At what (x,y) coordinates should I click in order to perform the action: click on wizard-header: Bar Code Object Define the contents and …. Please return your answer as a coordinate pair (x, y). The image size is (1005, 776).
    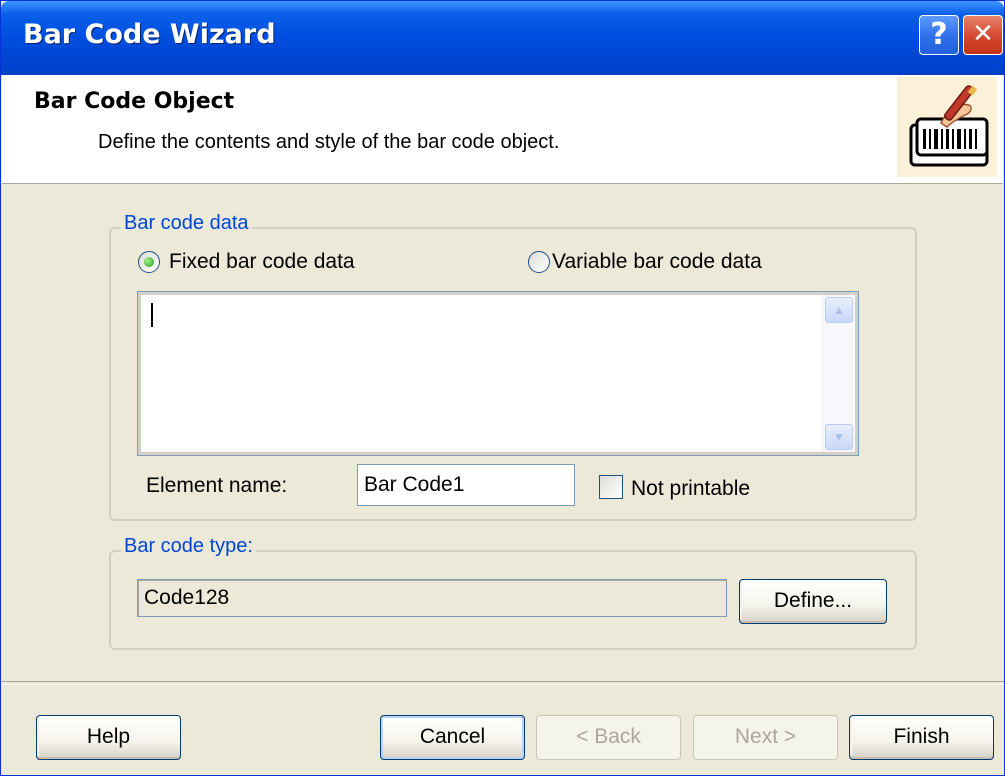
    Looking at the image, I should click on (502, 129).